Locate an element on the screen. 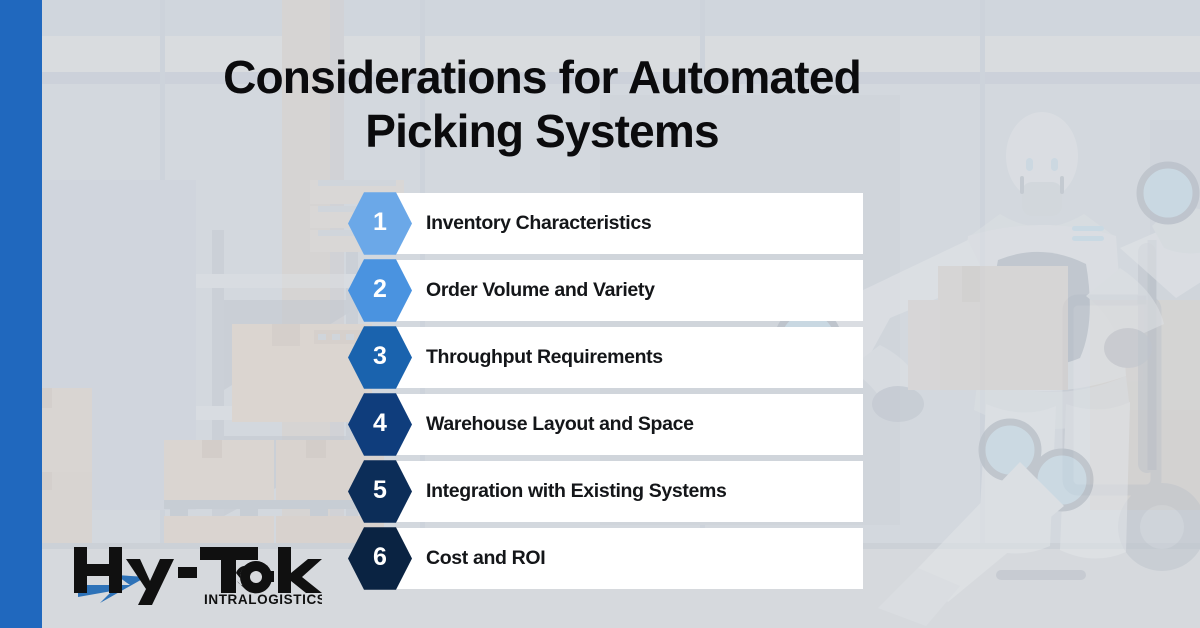  list-item-label: Order Volume and Variety is located at coordinates (540, 290).